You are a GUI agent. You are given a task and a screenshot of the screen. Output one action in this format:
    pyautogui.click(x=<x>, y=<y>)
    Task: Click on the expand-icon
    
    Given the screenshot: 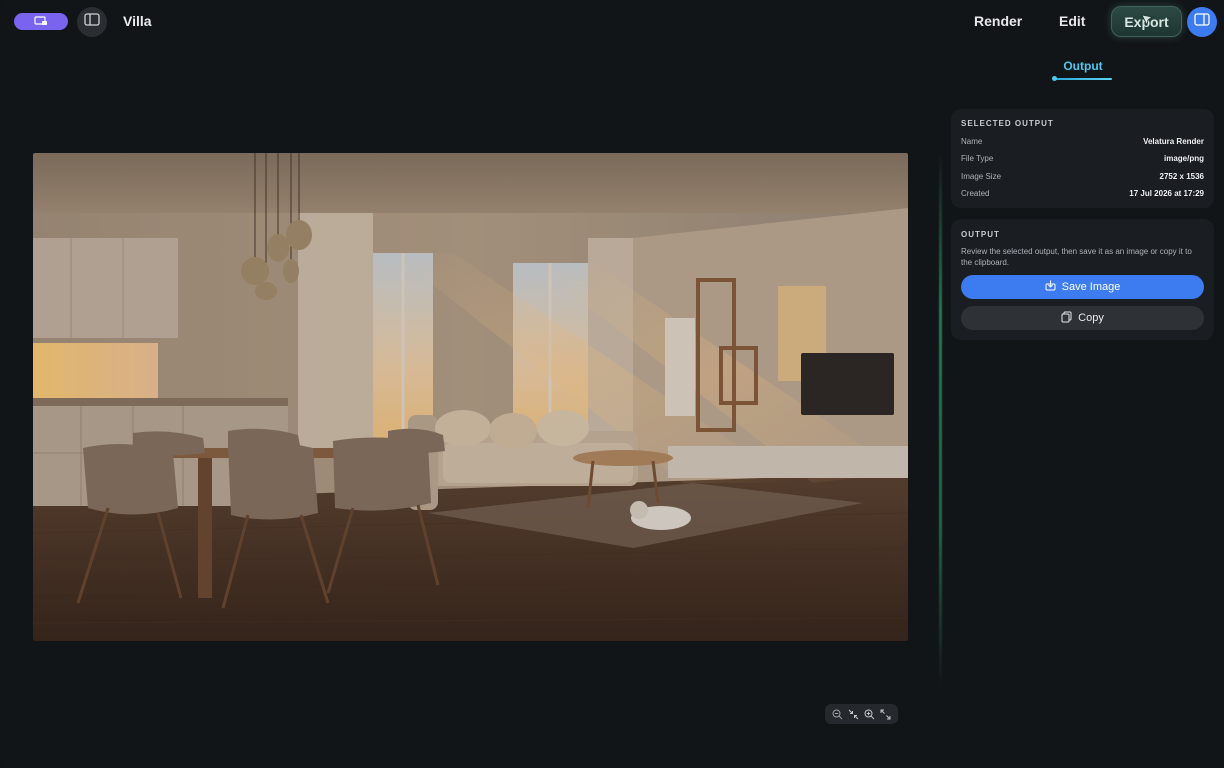 What is the action you would take?
    pyautogui.click(x=886, y=714)
    